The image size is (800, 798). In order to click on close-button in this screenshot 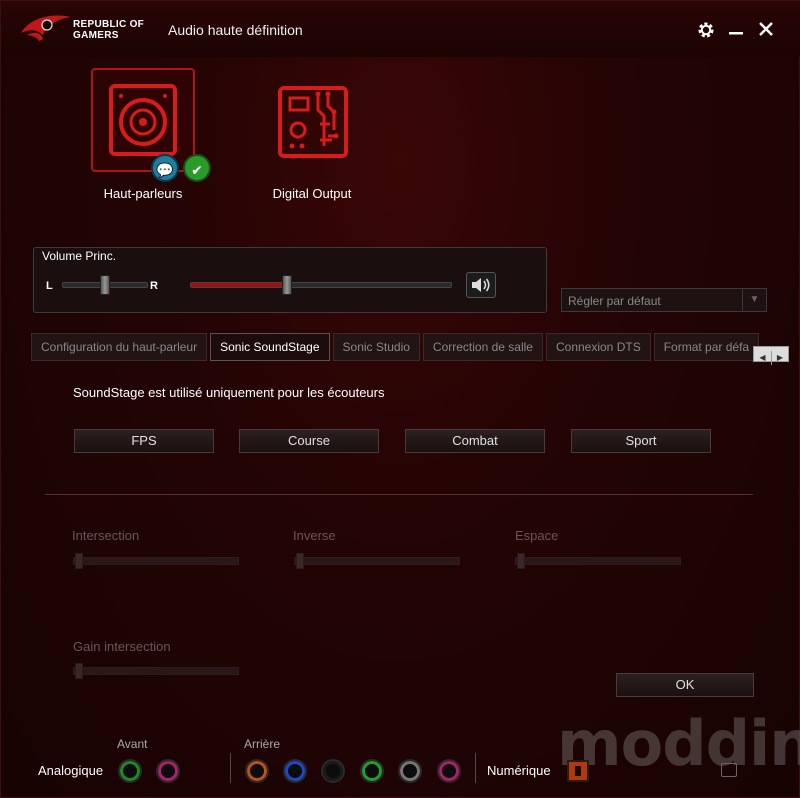, I will do `click(766, 30)`.